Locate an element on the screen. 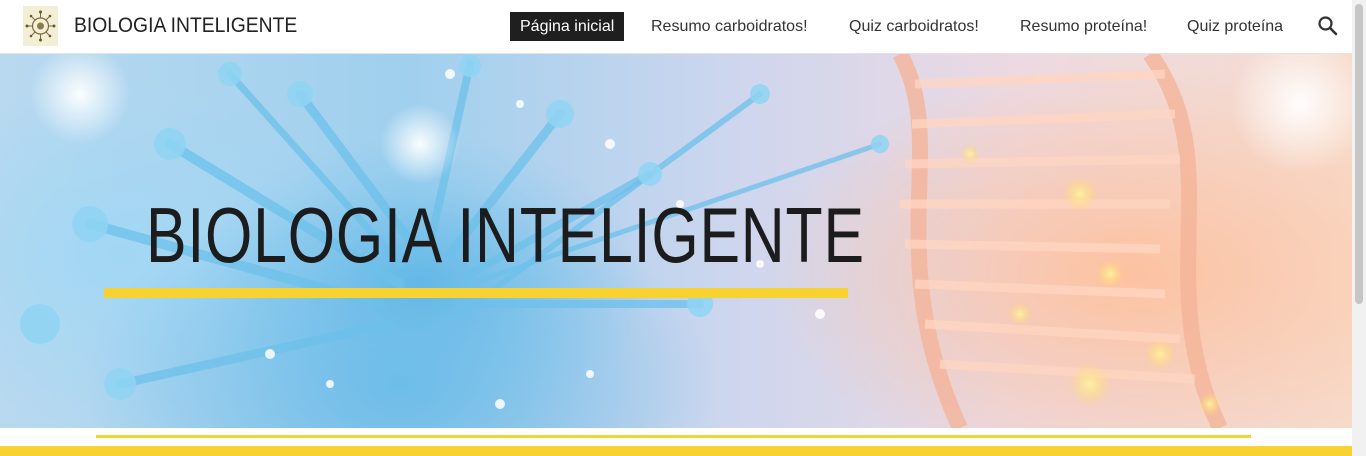 The height and width of the screenshot is (456, 1366). page-scrollbar is located at coordinates (1359, 228).